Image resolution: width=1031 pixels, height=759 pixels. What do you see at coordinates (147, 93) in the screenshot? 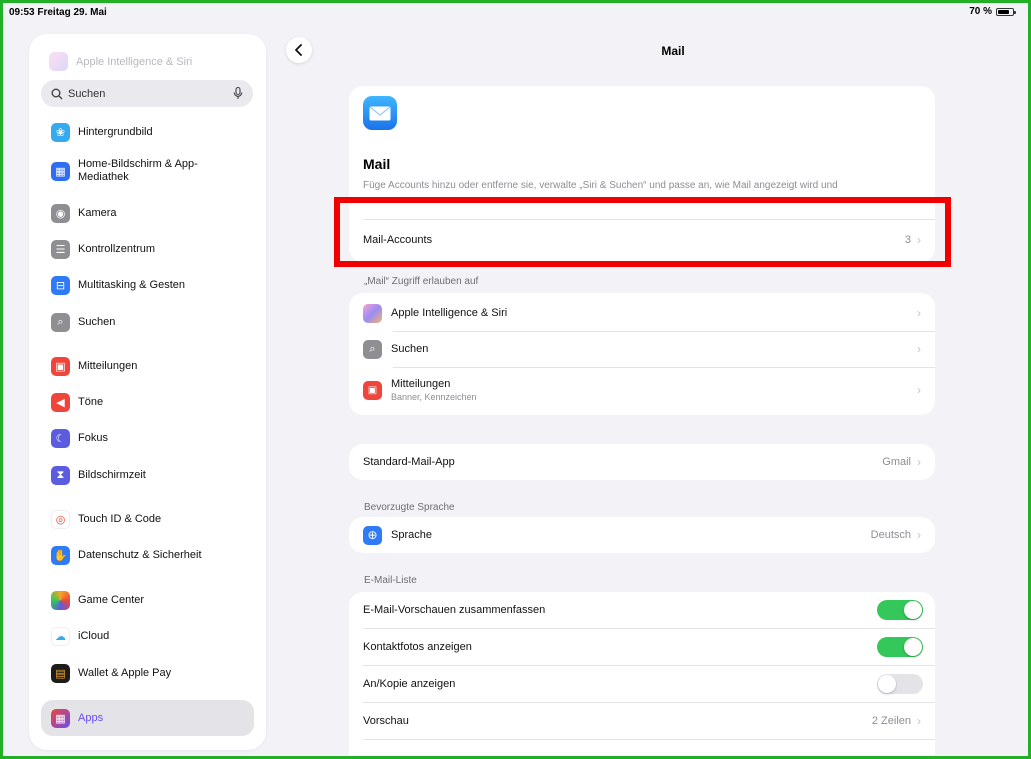
I see `search-field: Suchen` at bounding box center [147, 93].